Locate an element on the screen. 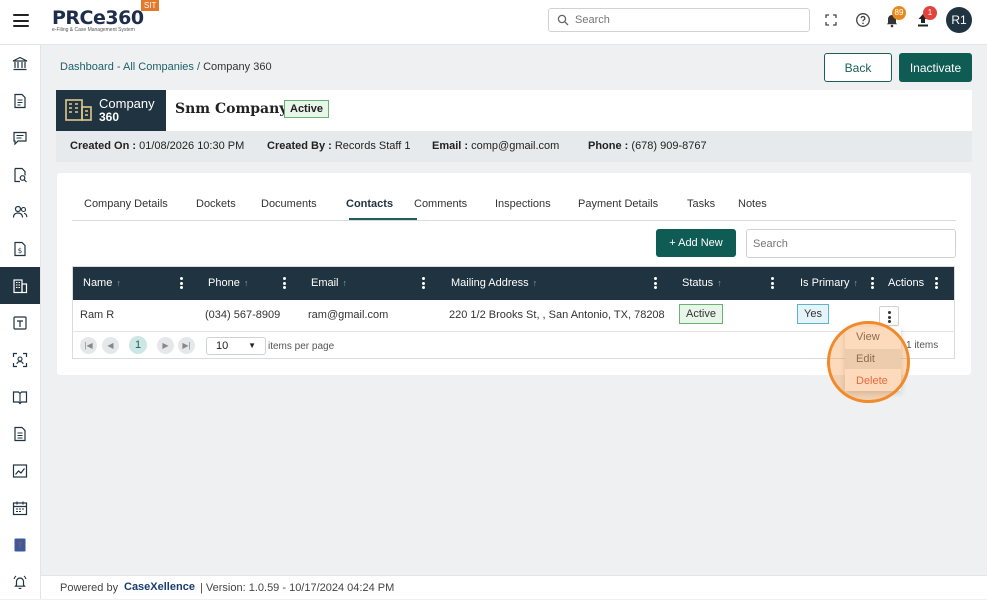 Image resolution: width=987 pixels, height=600 pixels. sidebar-item-compare is located at coordinates (20, 396).